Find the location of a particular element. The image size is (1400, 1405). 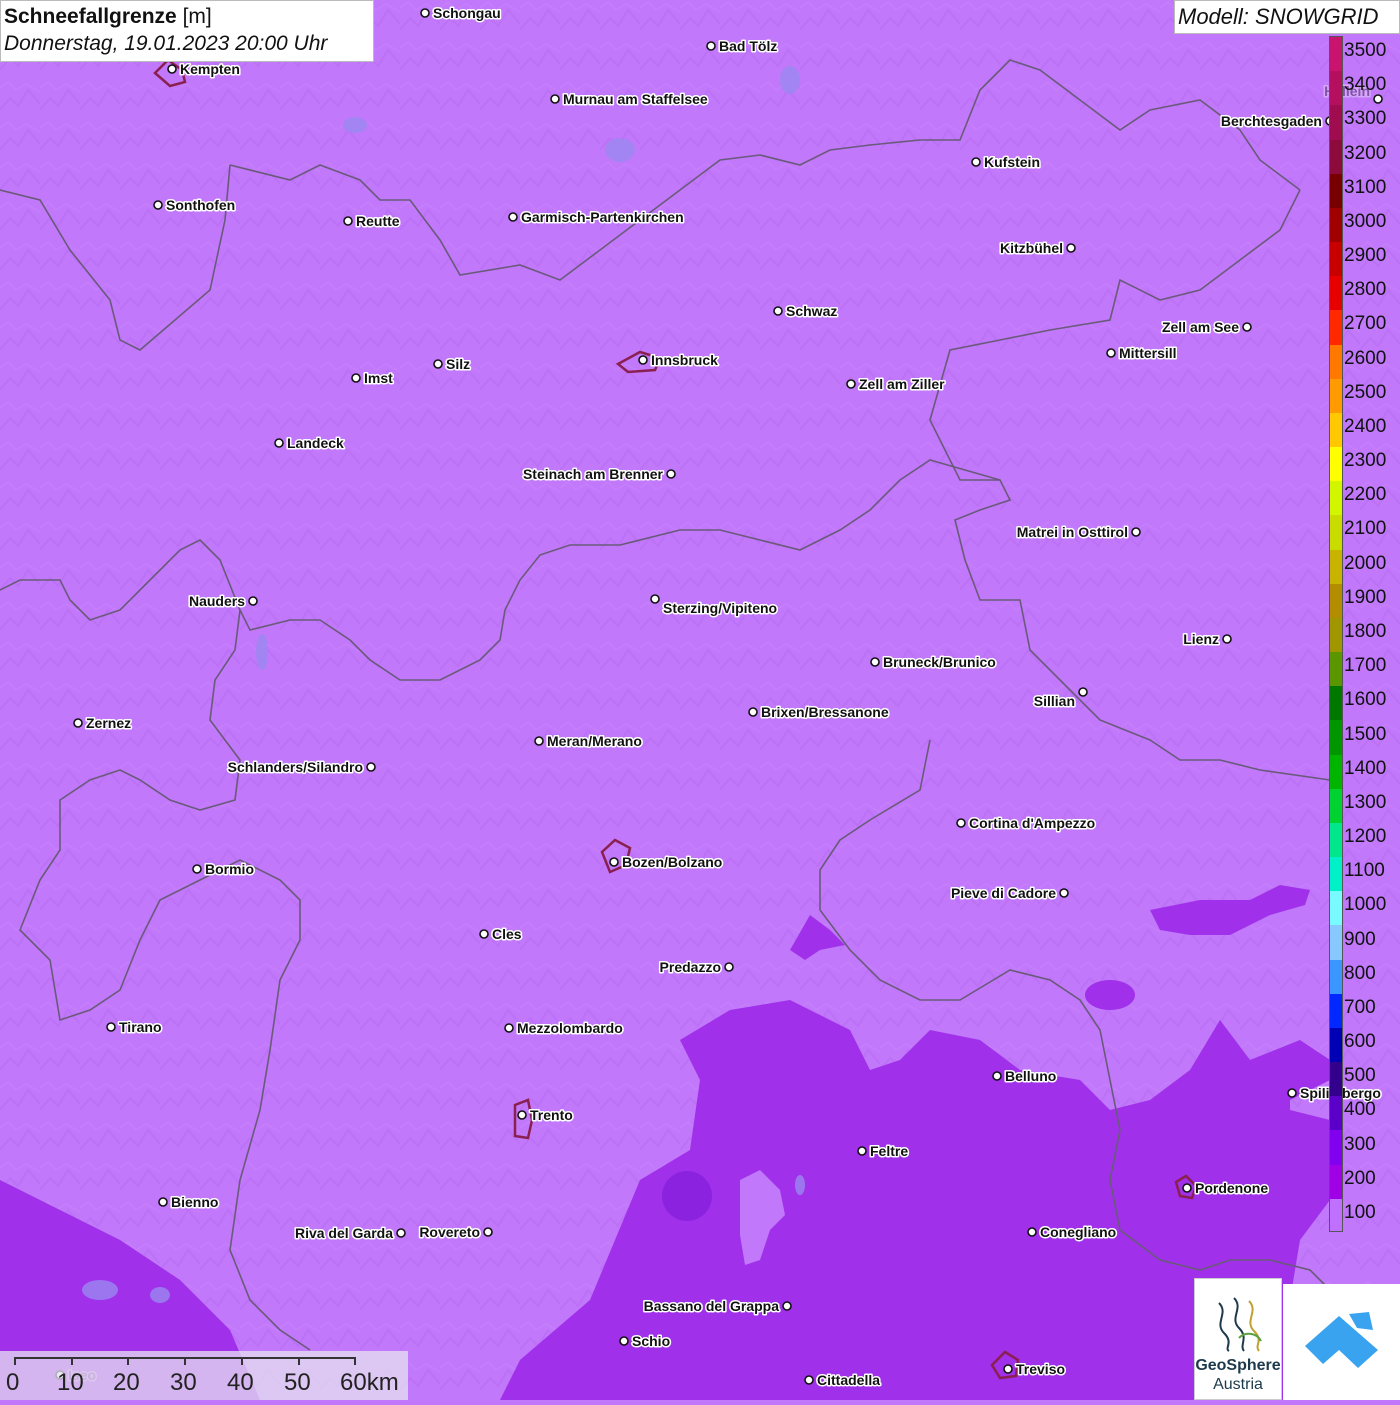

city-label: Kempten is located at coordinates (210, 69).